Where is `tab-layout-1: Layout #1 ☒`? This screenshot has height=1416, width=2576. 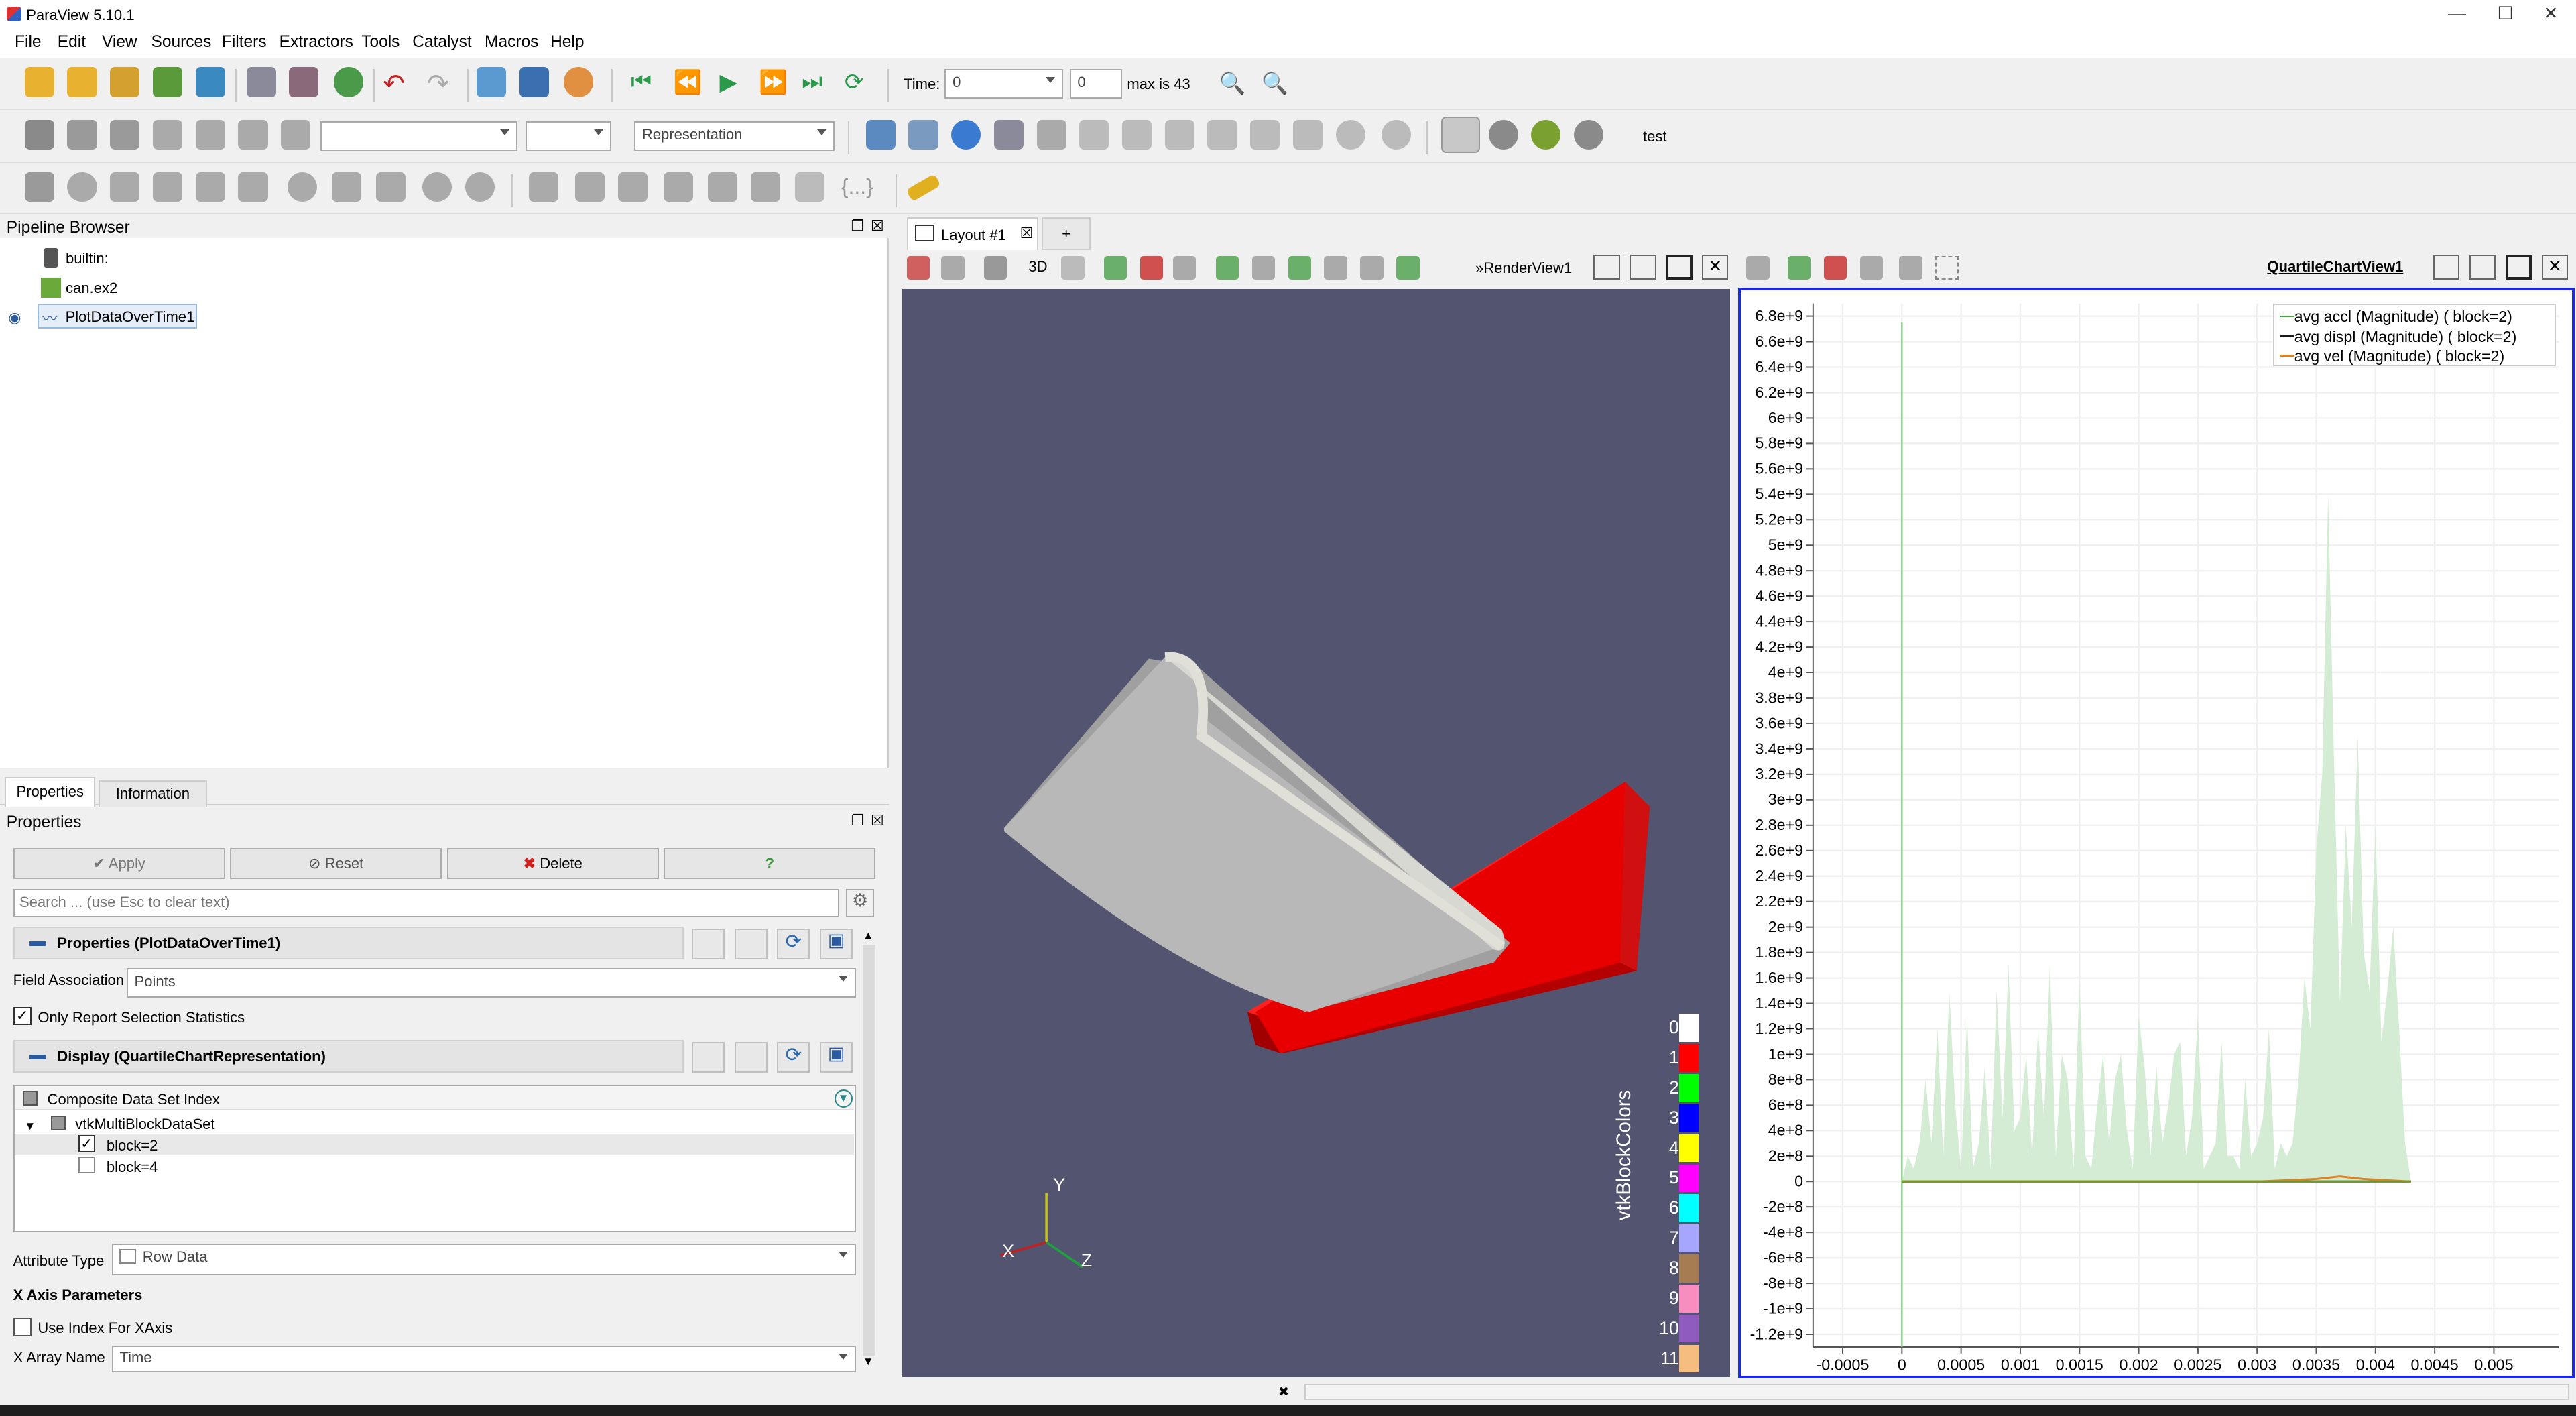
tab-layout-1: Layout #1 ☒ is located at coordinates (973, 233).